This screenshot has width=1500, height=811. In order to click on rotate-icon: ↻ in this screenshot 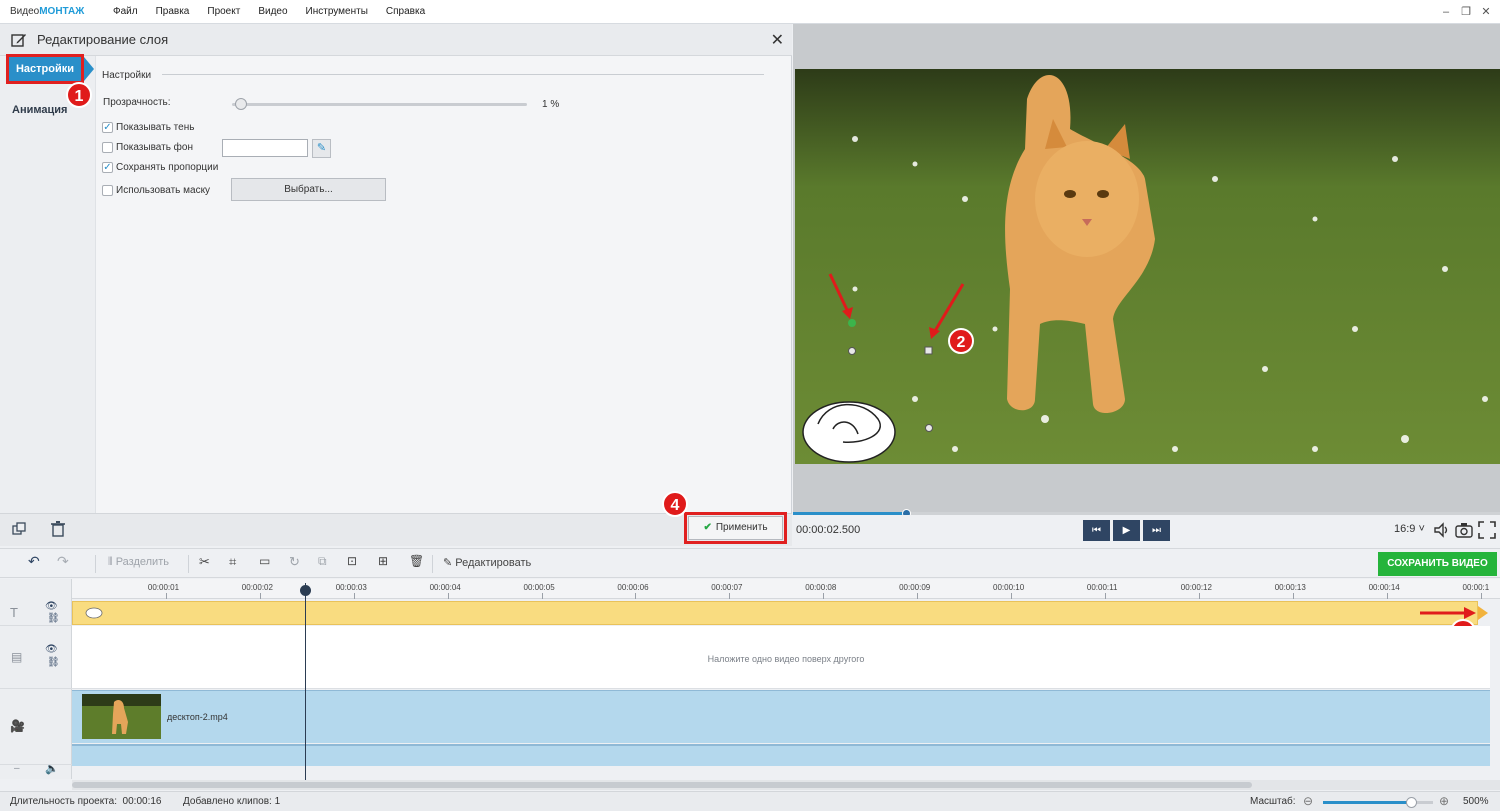, I will do `click(294, 562)`.